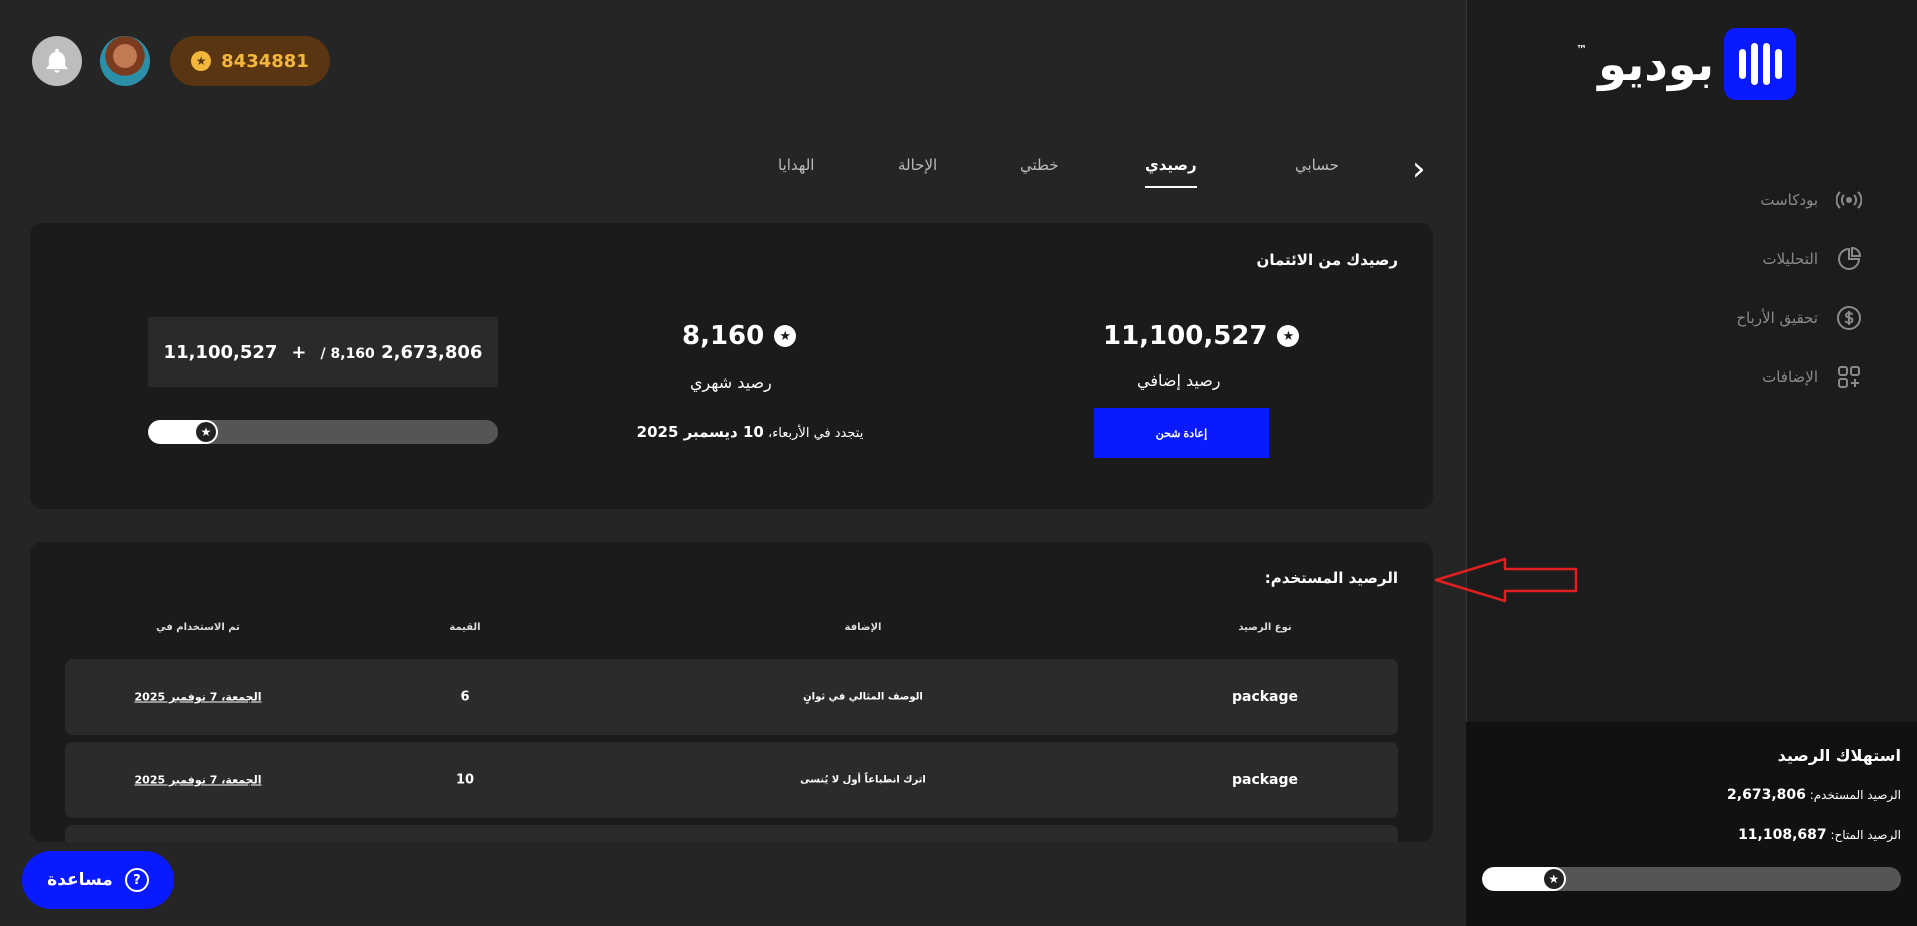 This screenshot has height=926, width=1917. What do you see at coordinates (1849, 377) in the screenshot?
I see `addons-icon` at bounding box center [1849, 377].